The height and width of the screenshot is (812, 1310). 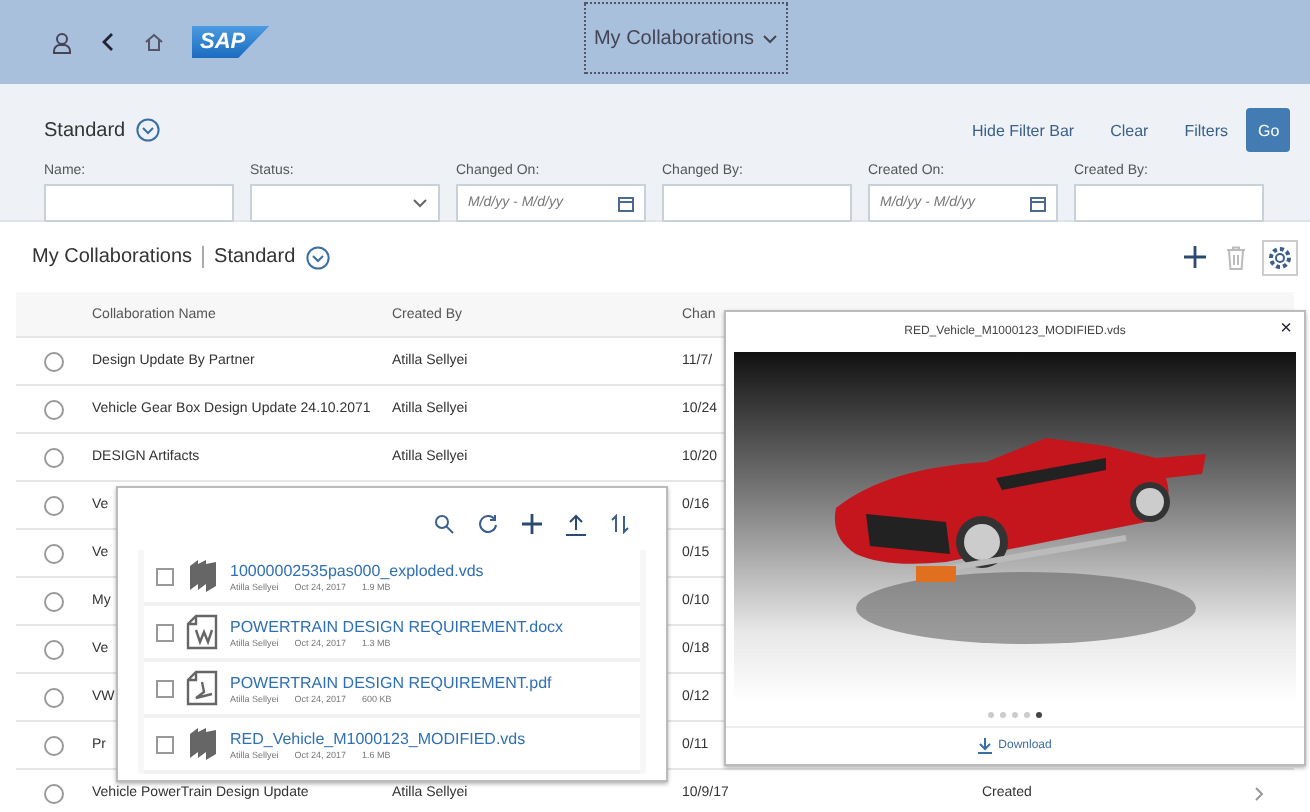 What do you see at coordinates (118, 257) in the screenshot?
I see `table-title: My Collaborations` at bounding box center [118, 257].